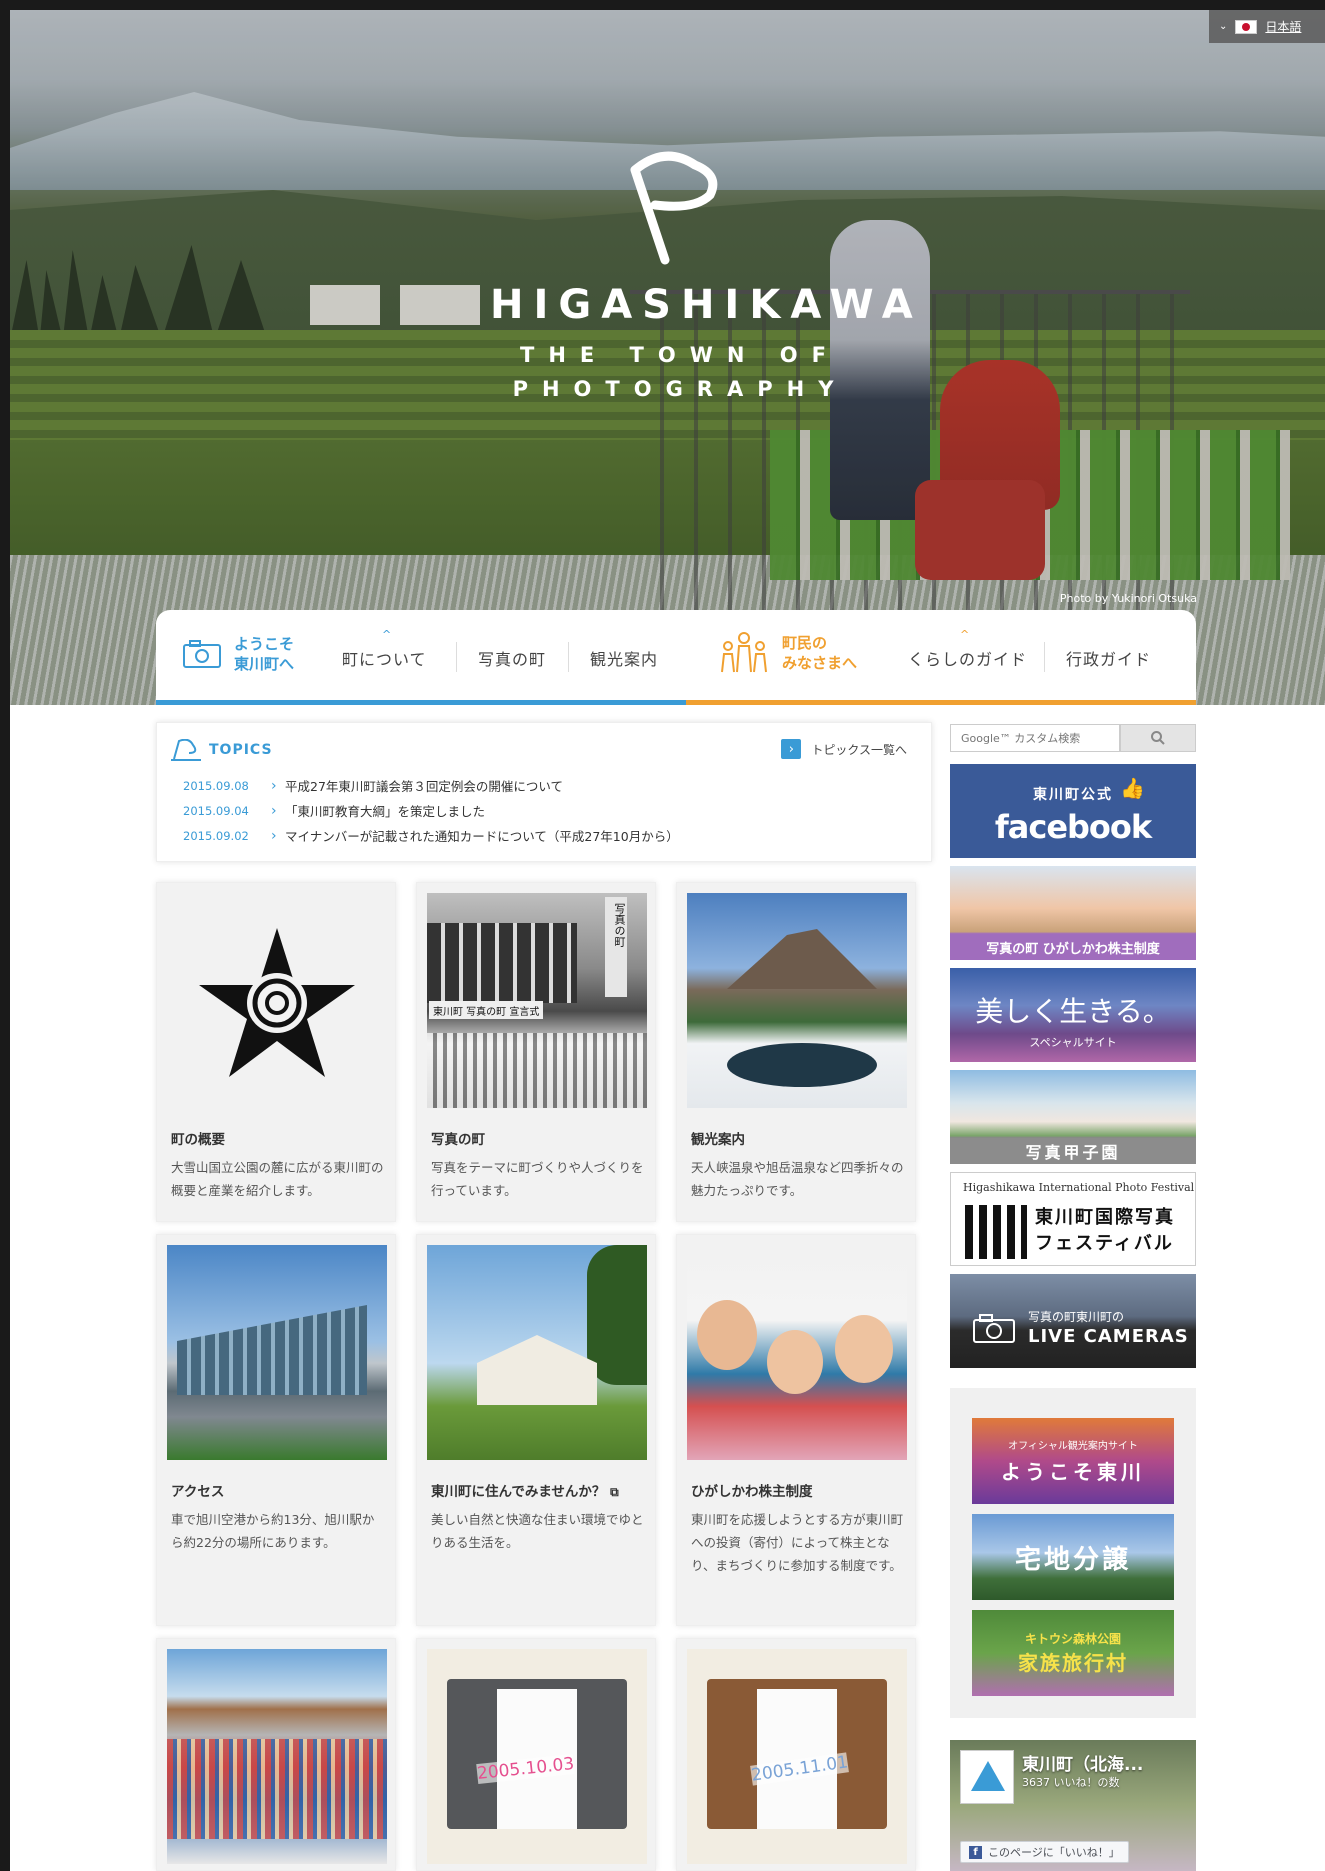  I want to click on language-selector: ⌄ 日本語, so click(1267, 26).